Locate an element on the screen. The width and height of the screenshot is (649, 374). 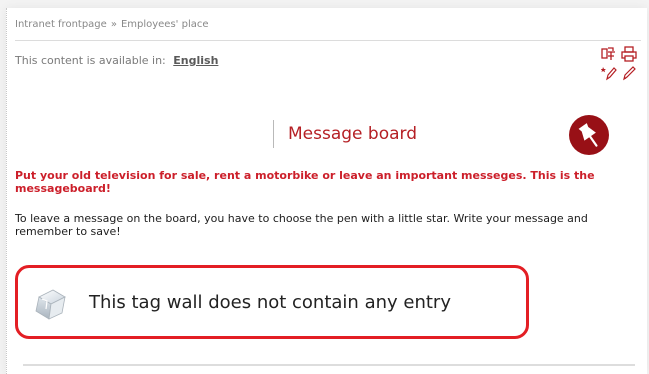
toolbar is located at coordinates (619, 64).